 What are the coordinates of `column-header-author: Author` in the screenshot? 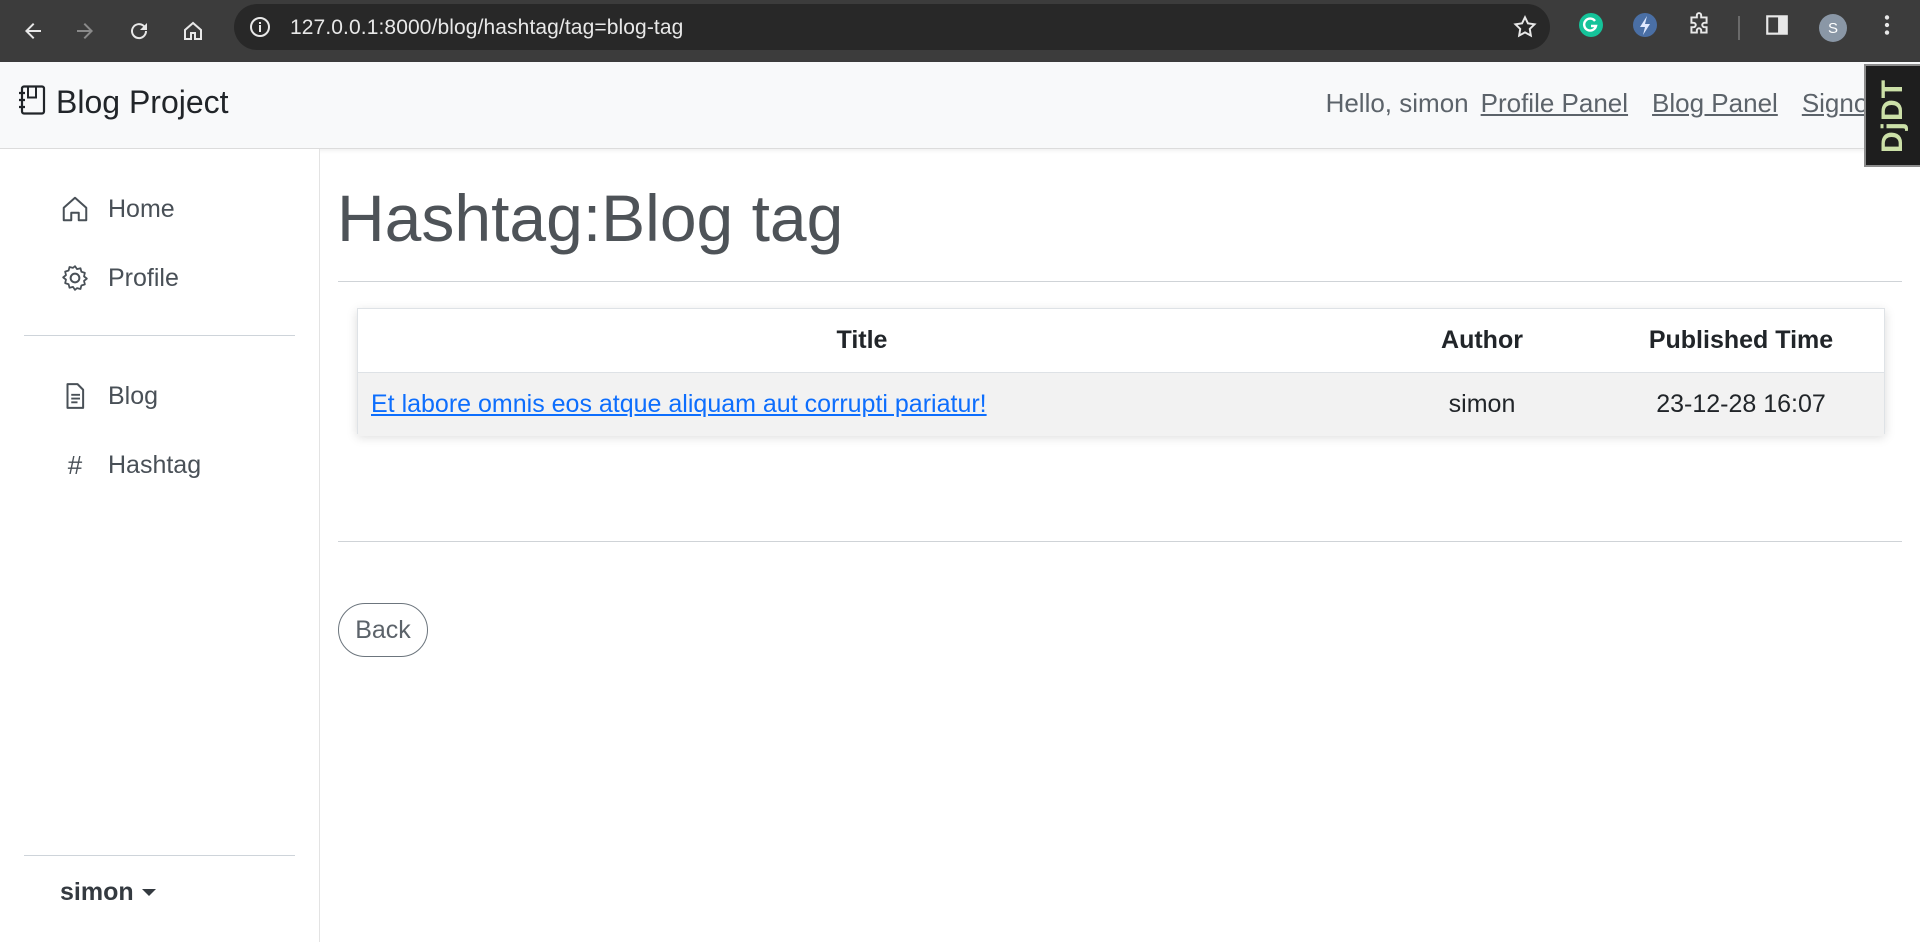 It's located at (1482, 341).